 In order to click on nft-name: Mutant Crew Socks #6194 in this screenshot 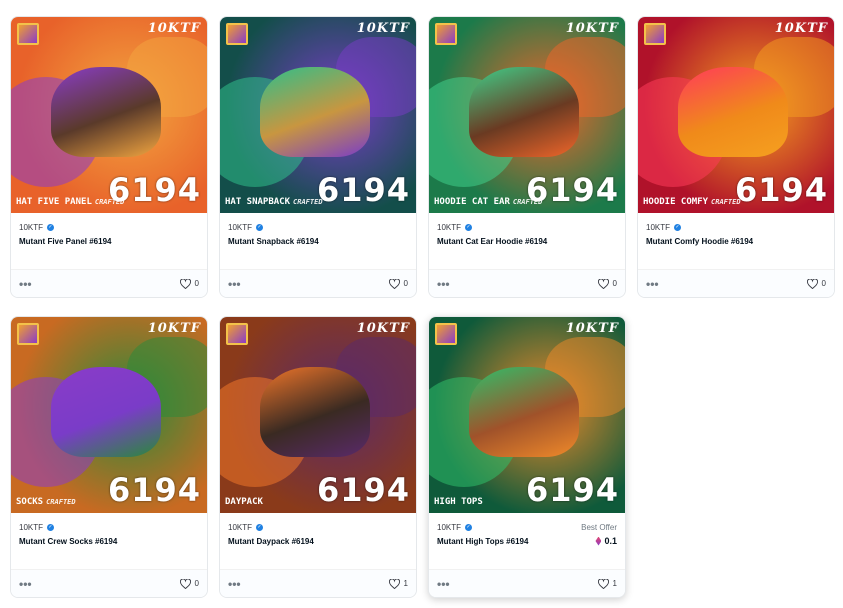, I will do `click(79, 542)`.